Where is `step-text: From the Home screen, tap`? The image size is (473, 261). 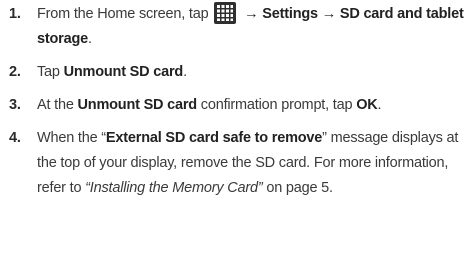
step-text: From the Home screen, tap is located at coordinates (125, 14).